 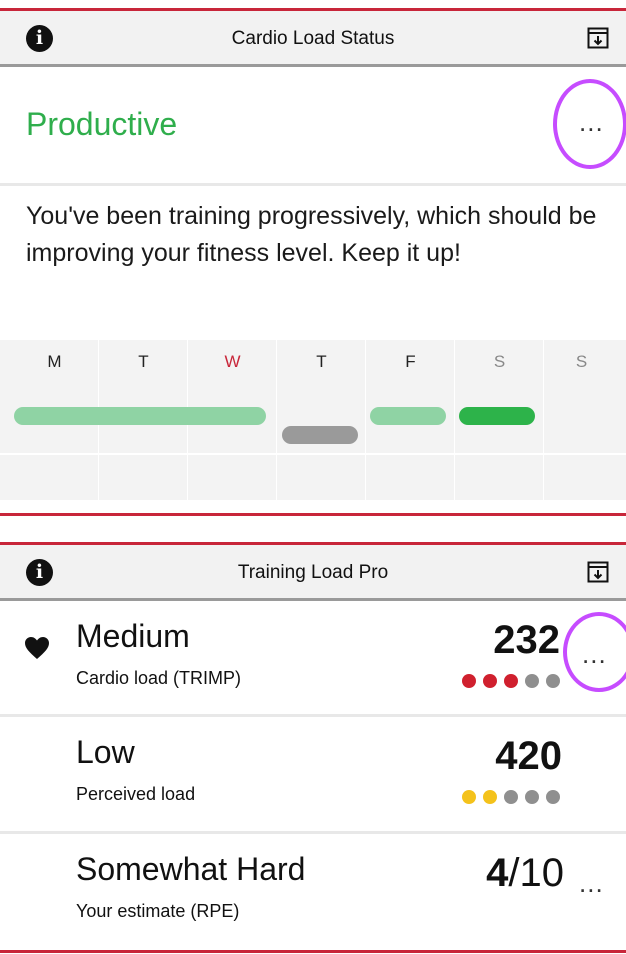 I want to click on metric-label: Perceived load, so click(x=136, y=794).